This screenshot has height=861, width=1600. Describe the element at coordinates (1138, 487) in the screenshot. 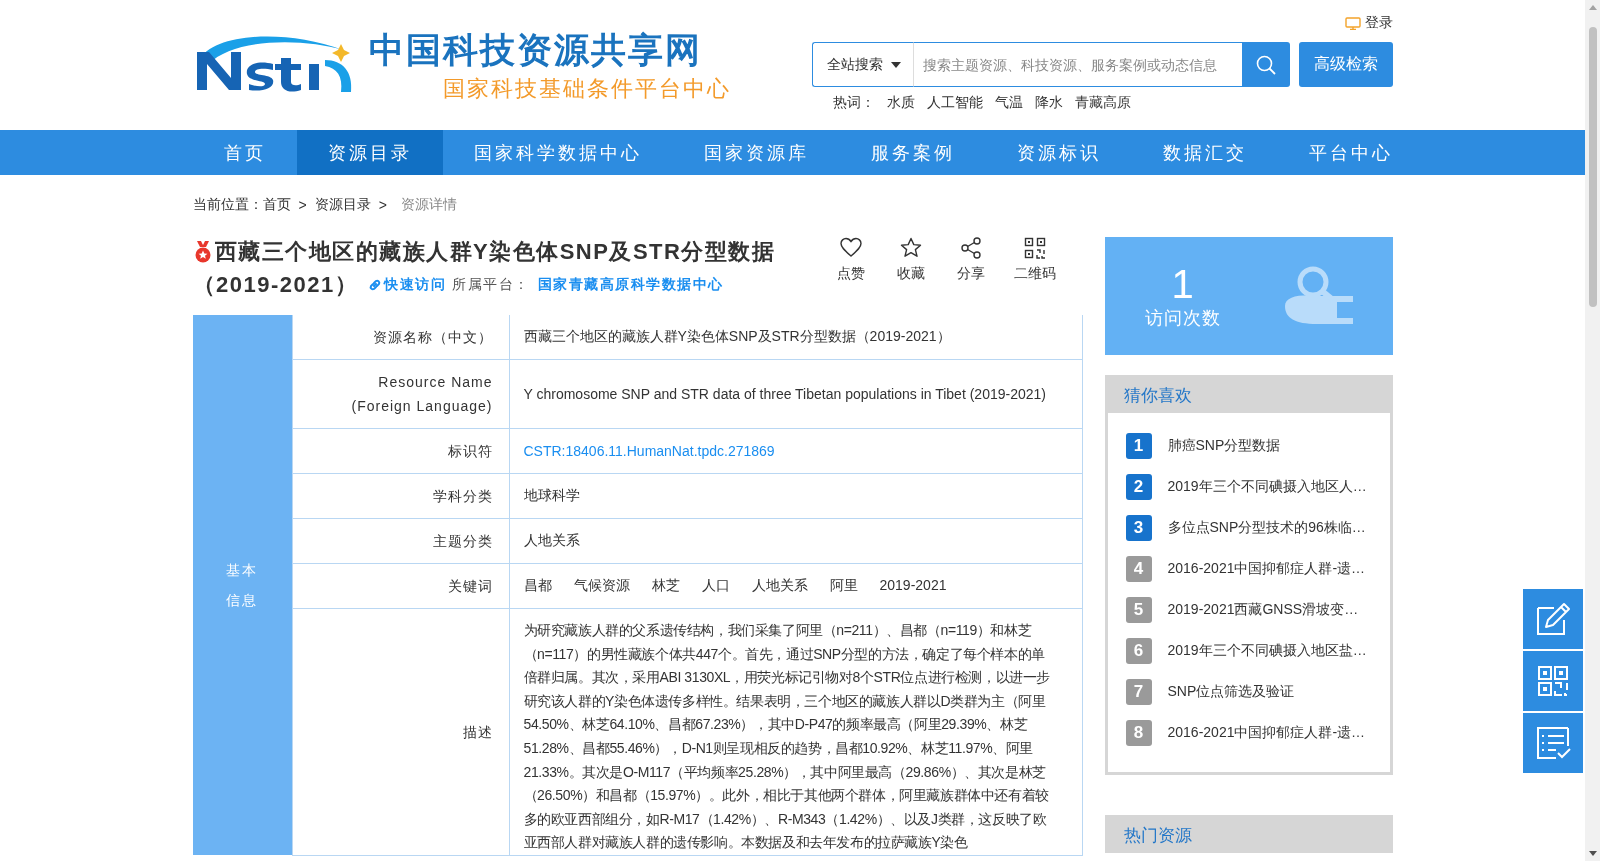

I see `rank-badge: 2` at that location.